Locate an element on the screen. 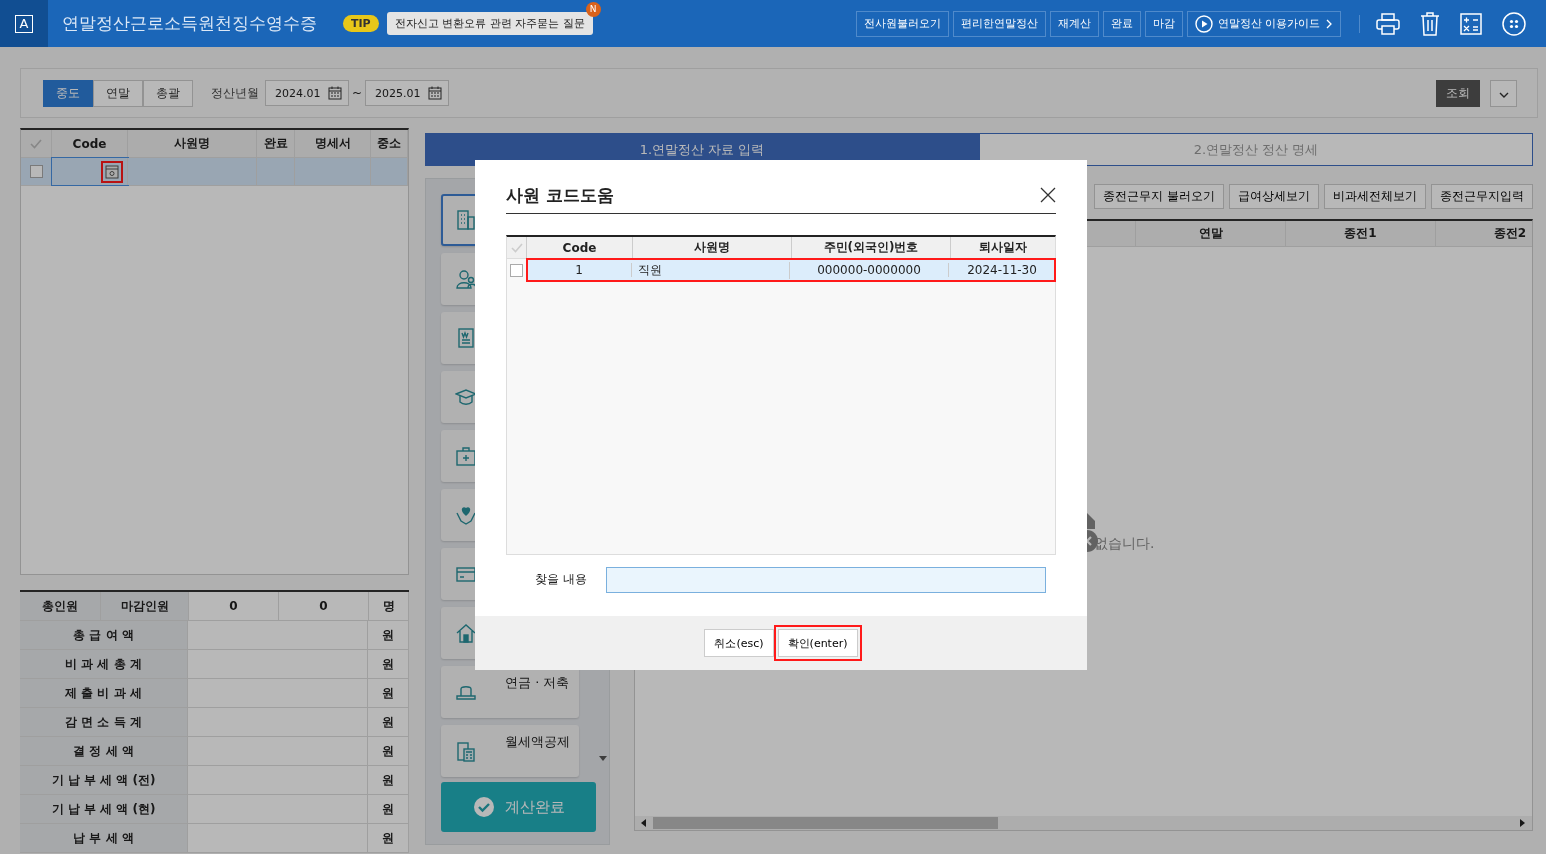  dialog-title: 사원 코드도움 is located at coordinates (560, 195).